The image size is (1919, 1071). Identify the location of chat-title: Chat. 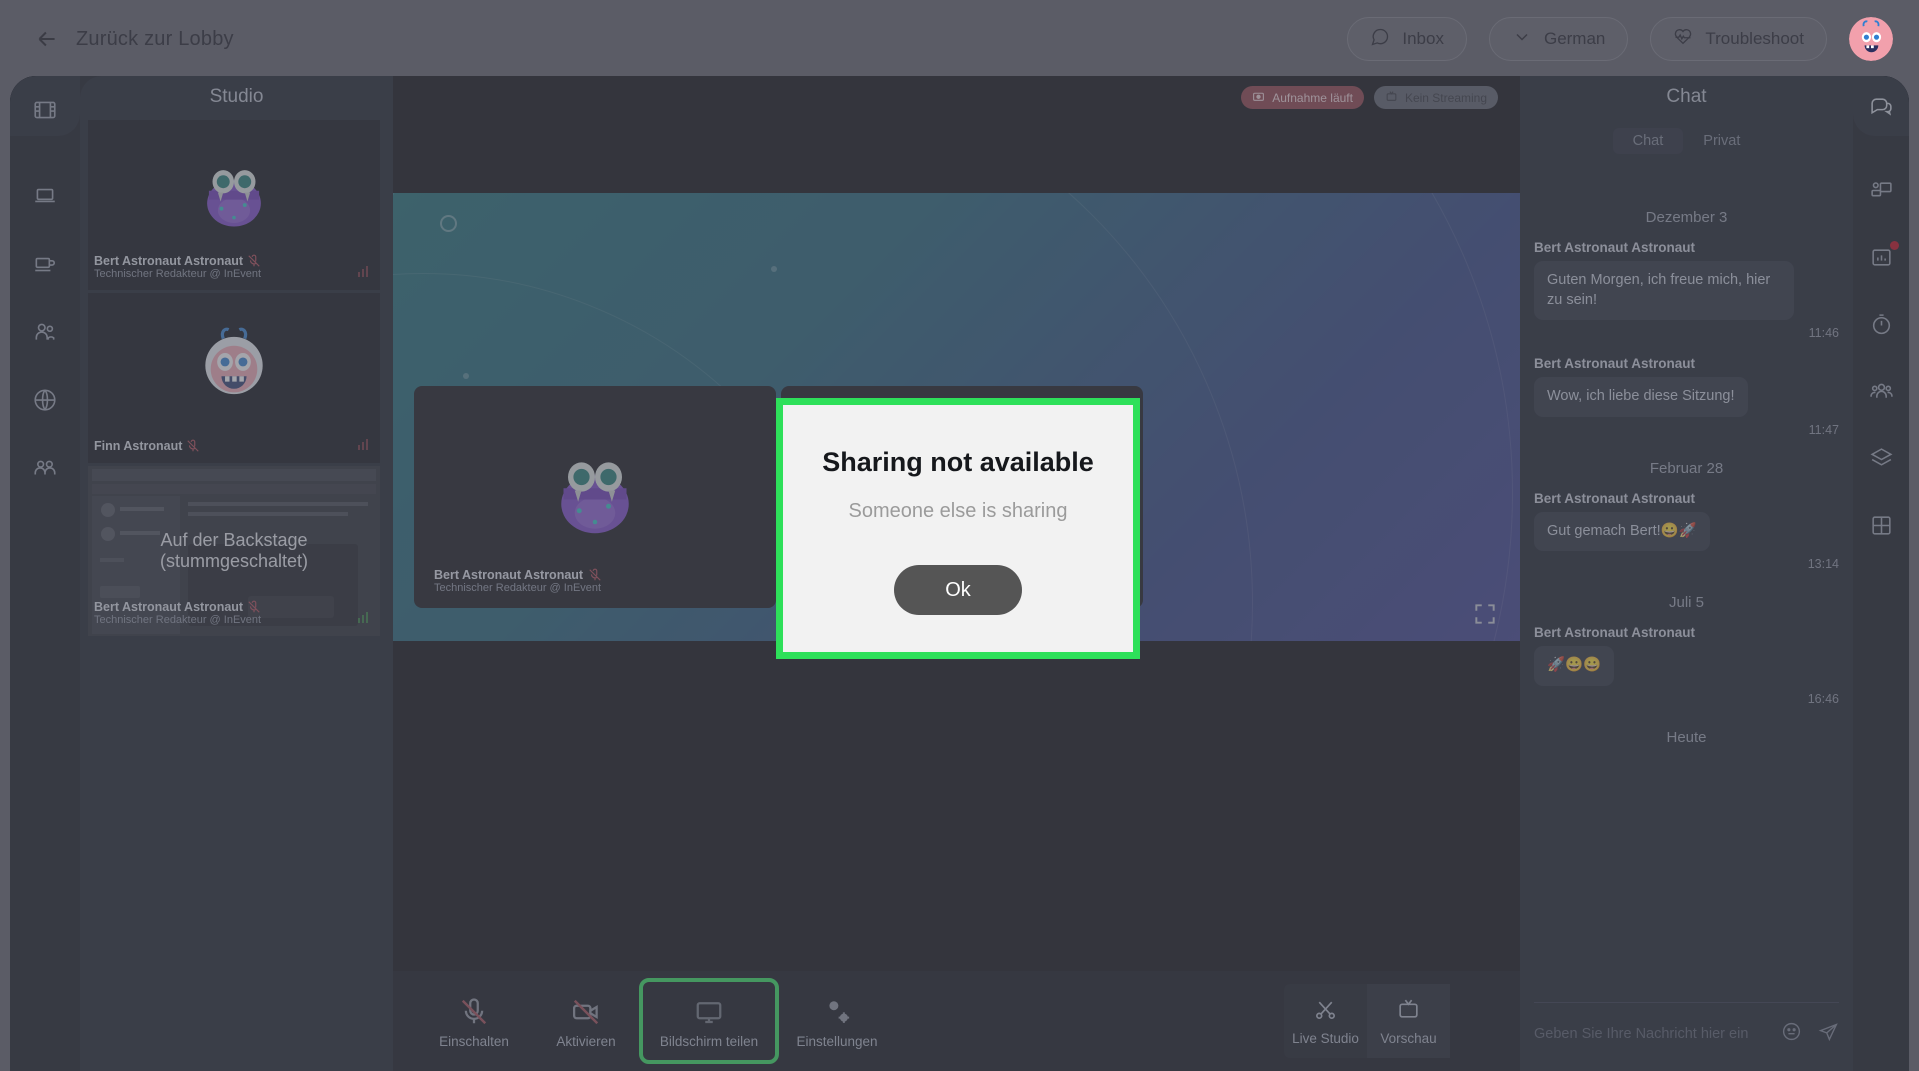
(1686, 96).